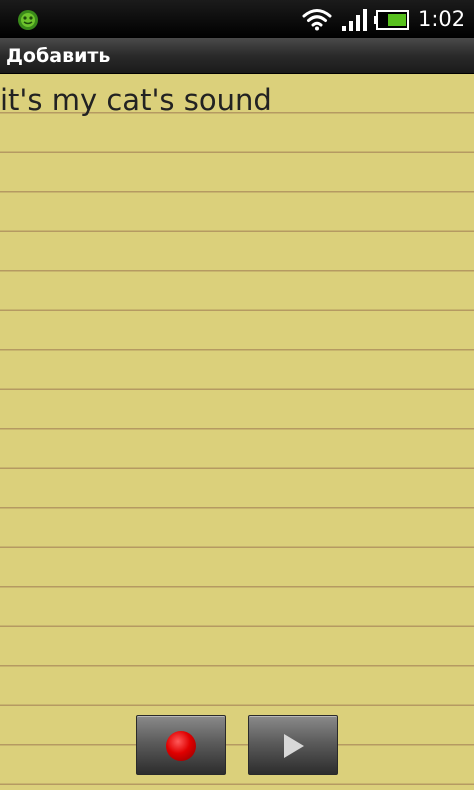 This screenshot has width=474, height=790. I want to click on play-icon, so click(294, 746).